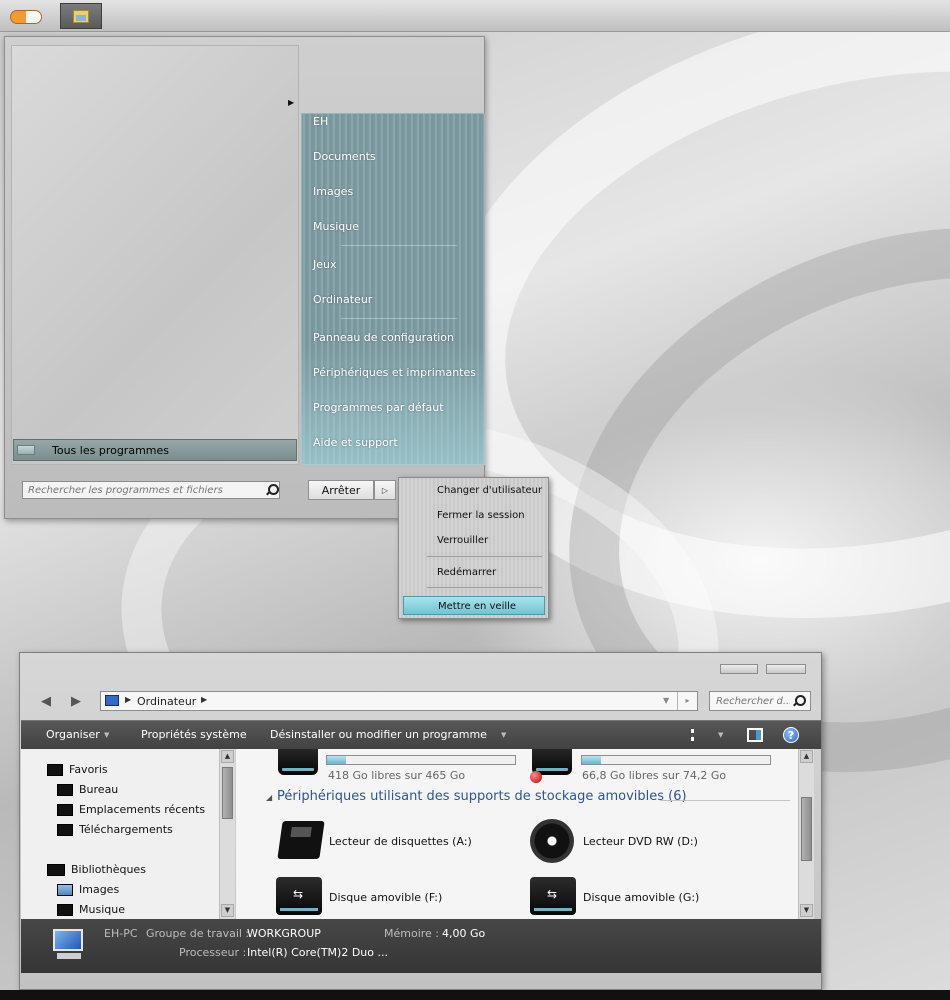 This screenshot has width=950, height=1000. I want to click on place-default-programs: Programmes par défaut, so click(378, 407).